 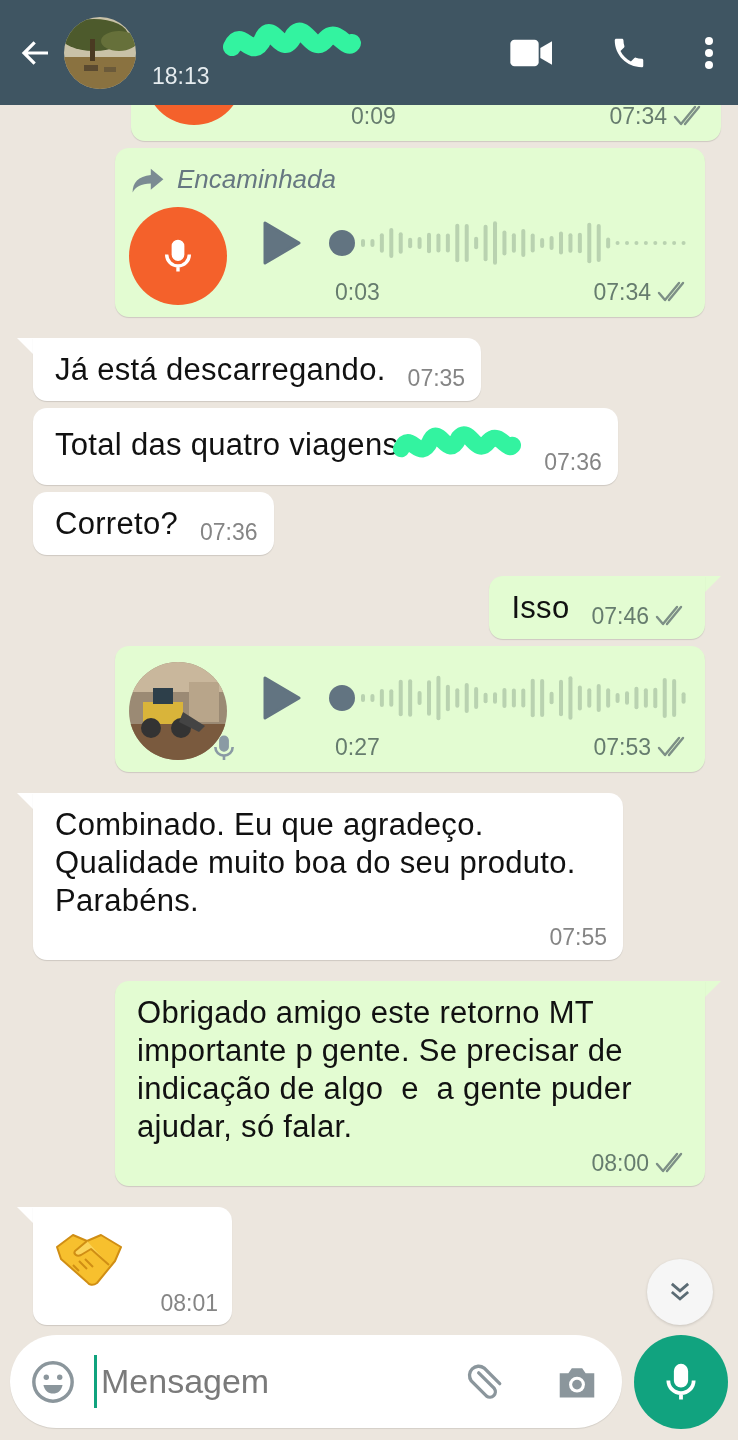 I want to click on message-text: Isso, so click(x=540, y=608).